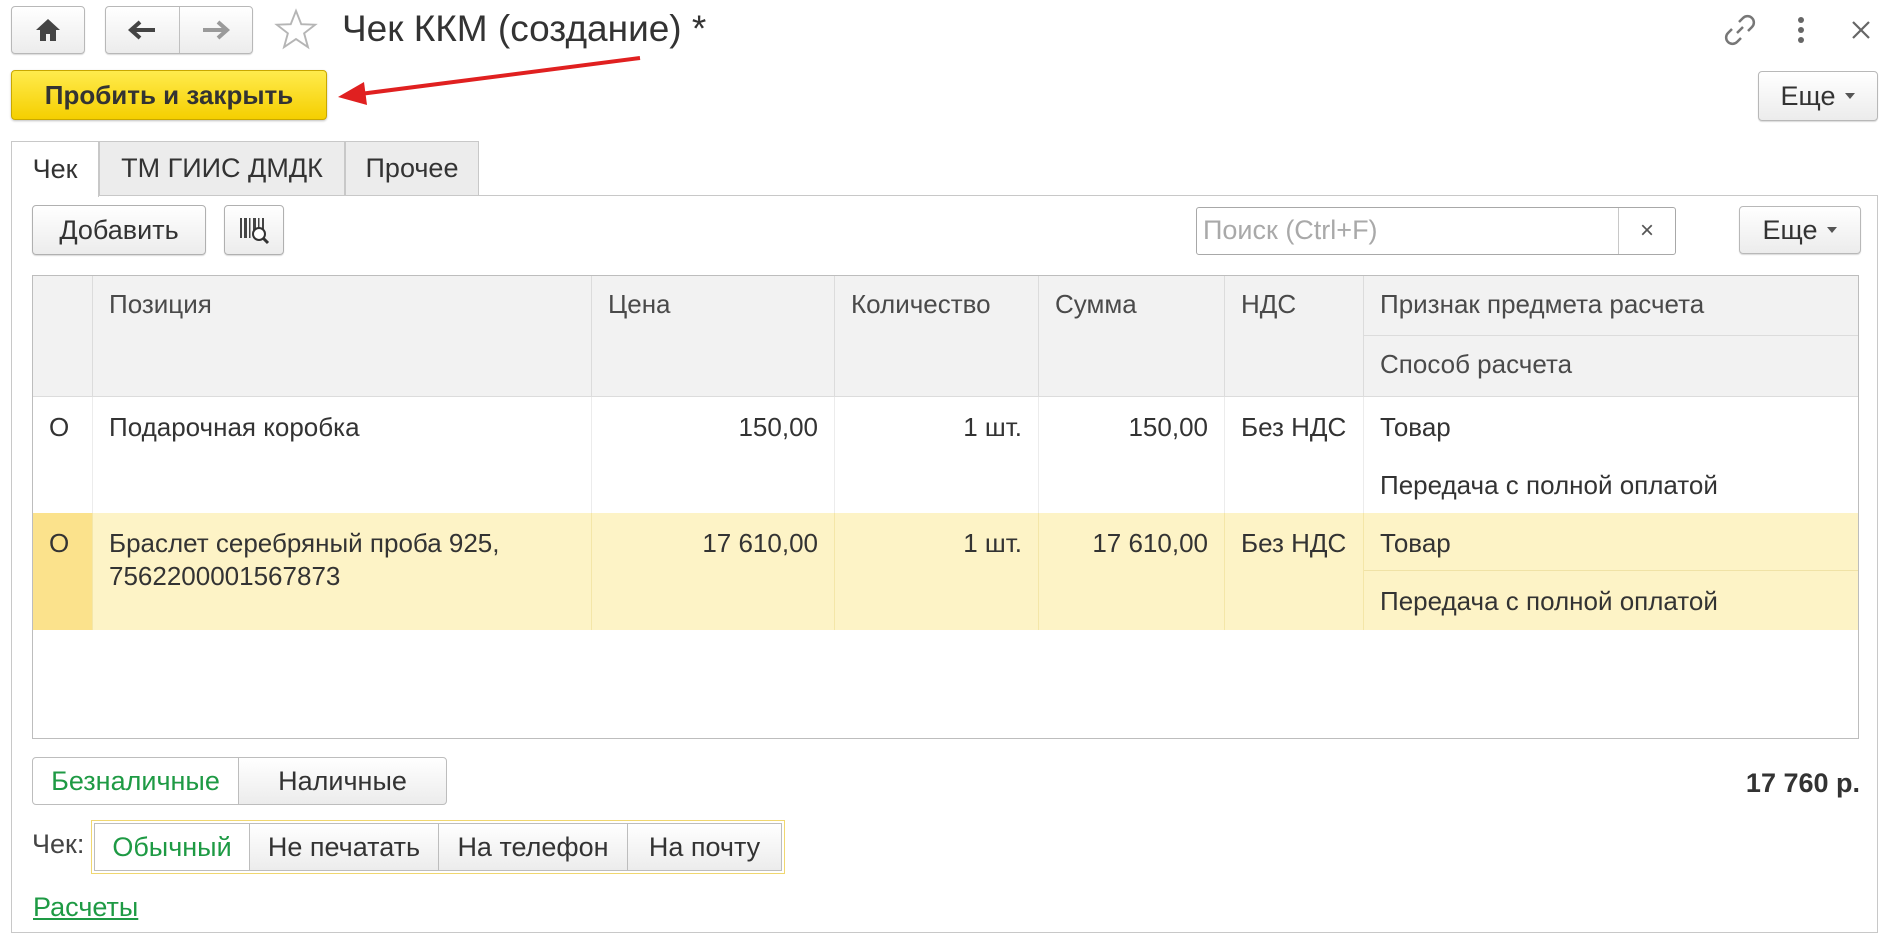 The image size is (1891, 941). I want to click on barcode-search-button, so click(254, 230).